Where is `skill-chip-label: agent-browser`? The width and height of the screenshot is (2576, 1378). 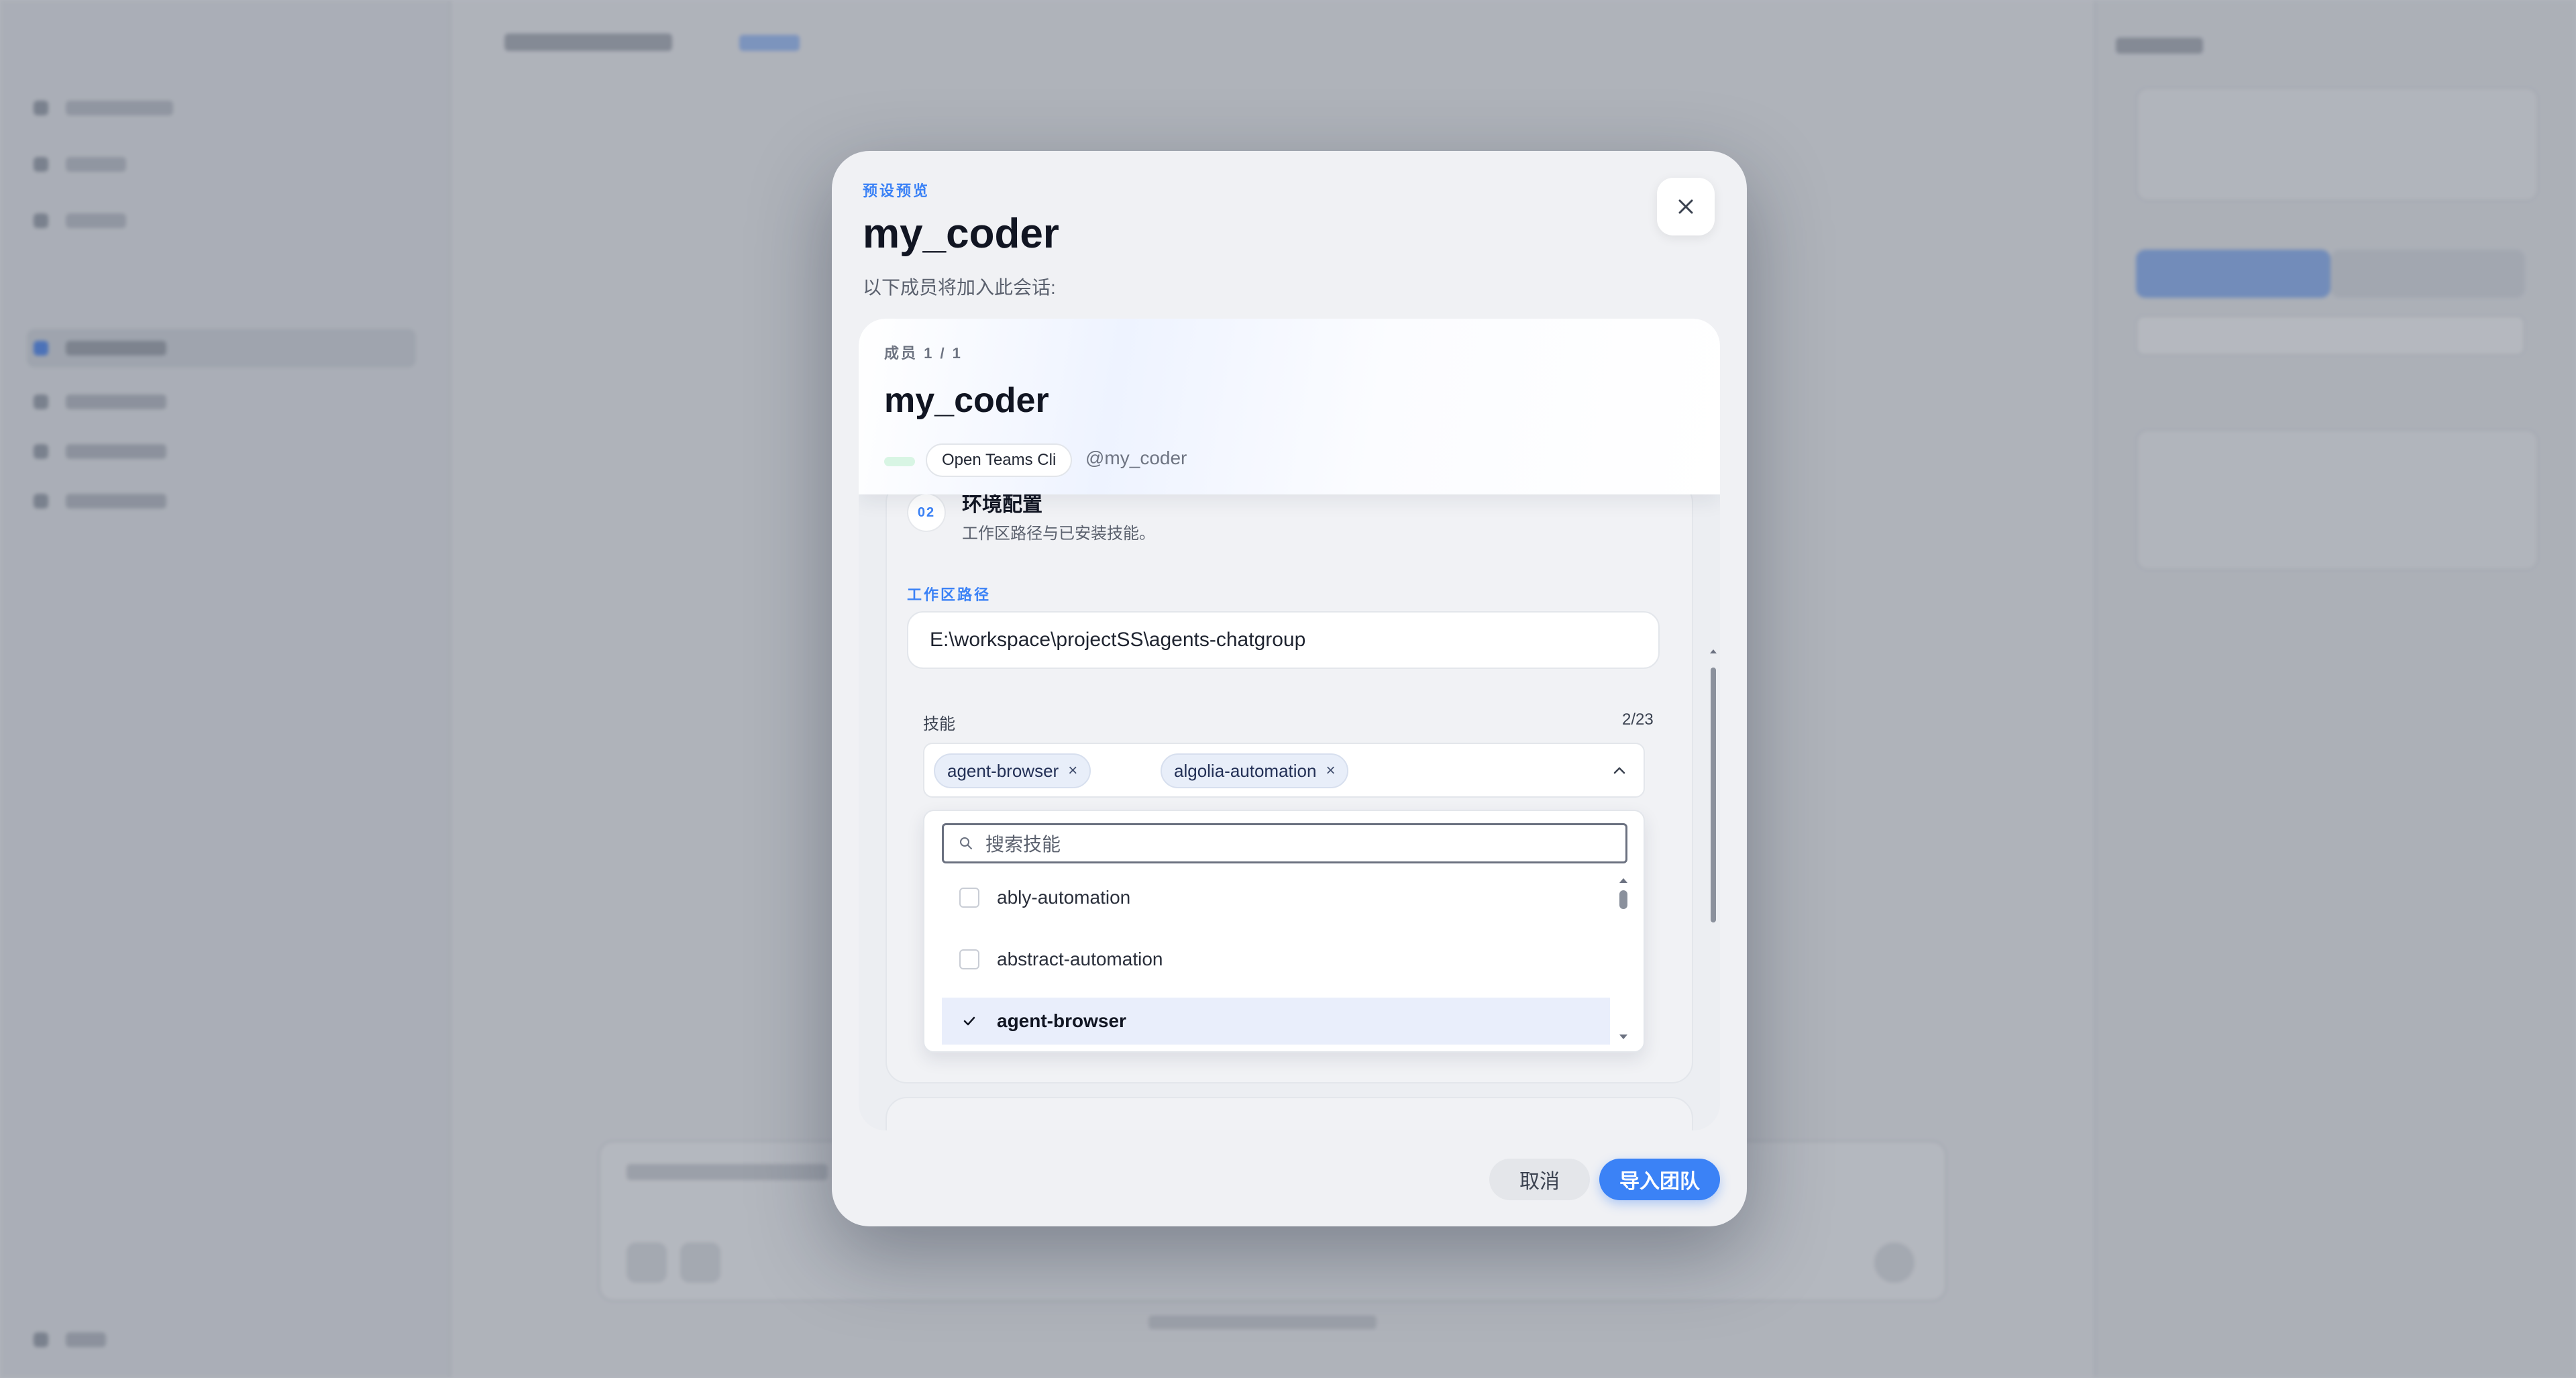
skill-chip-label: agent-browser is located at coordinates (1003, 770).